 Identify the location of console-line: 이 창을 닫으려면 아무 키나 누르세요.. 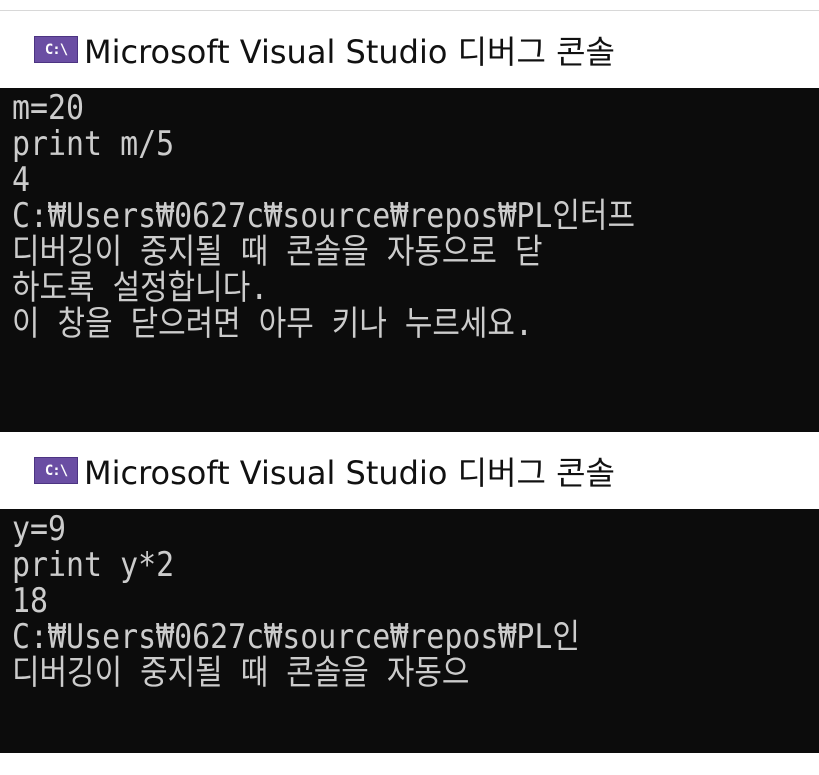
(272, 324).